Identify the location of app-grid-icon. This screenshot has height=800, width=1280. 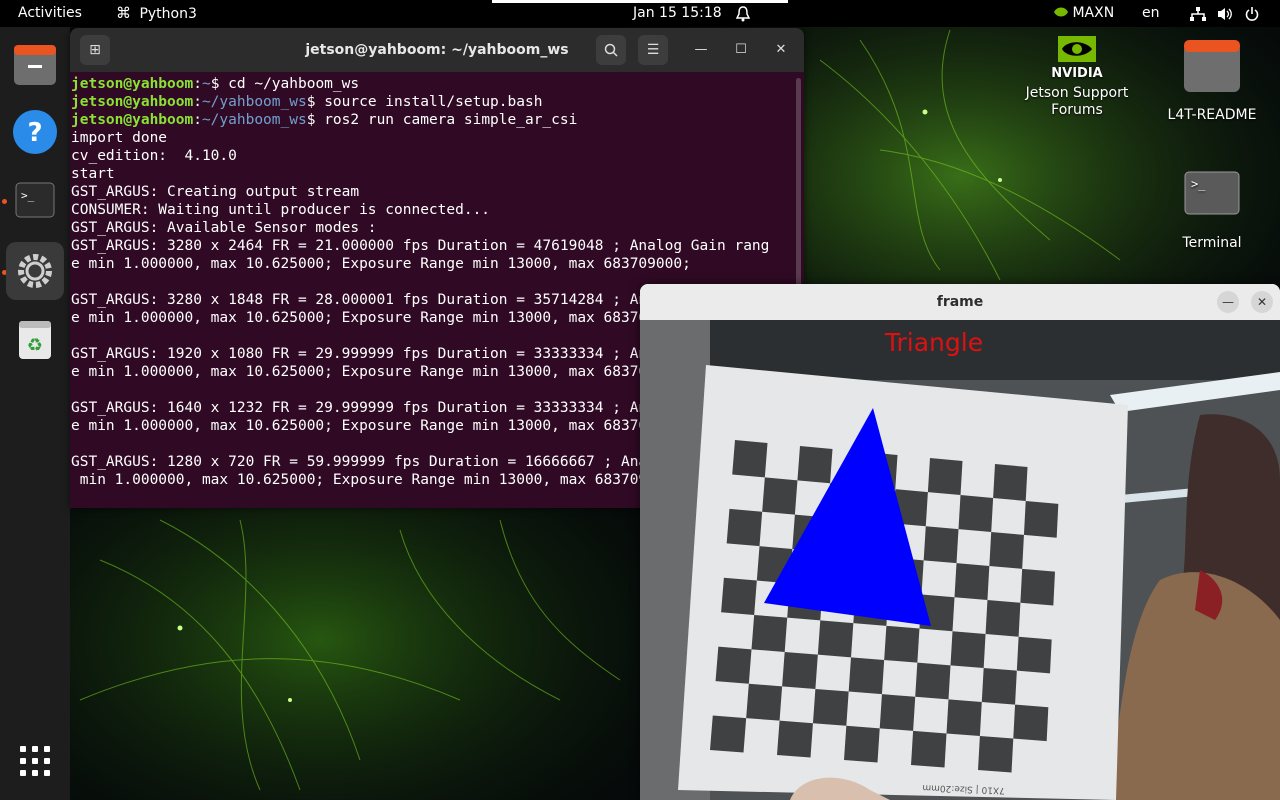
(35, 761).